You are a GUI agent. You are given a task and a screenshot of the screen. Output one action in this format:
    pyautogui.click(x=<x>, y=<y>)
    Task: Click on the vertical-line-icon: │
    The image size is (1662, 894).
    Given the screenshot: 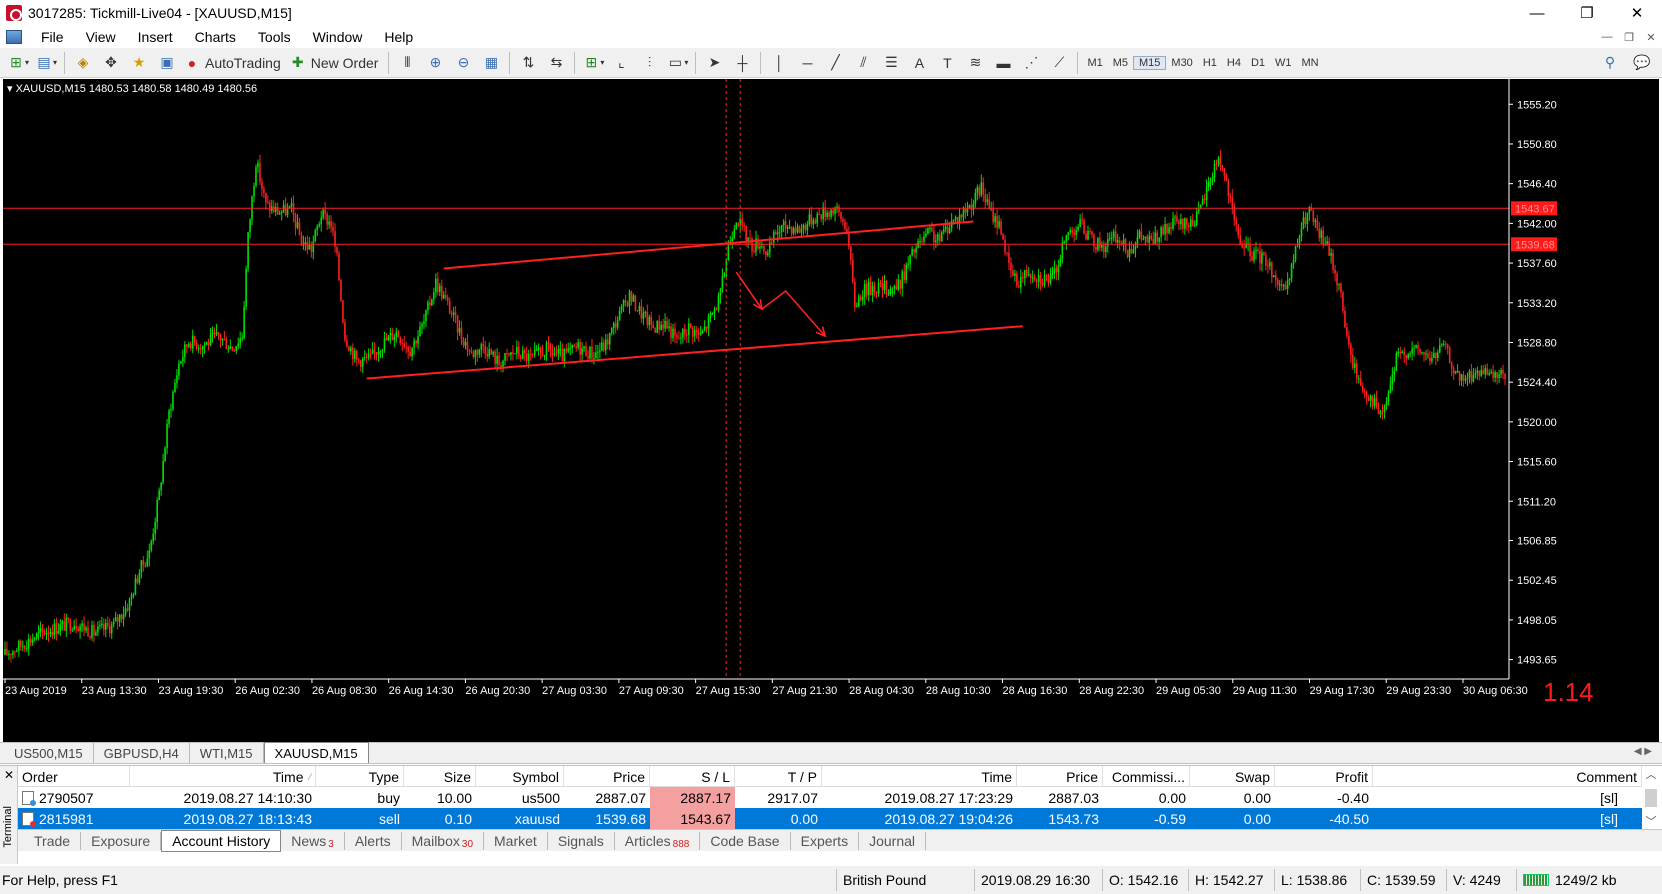 What is the action you would take?
    pyautogui.click(x=779, y=63)
    